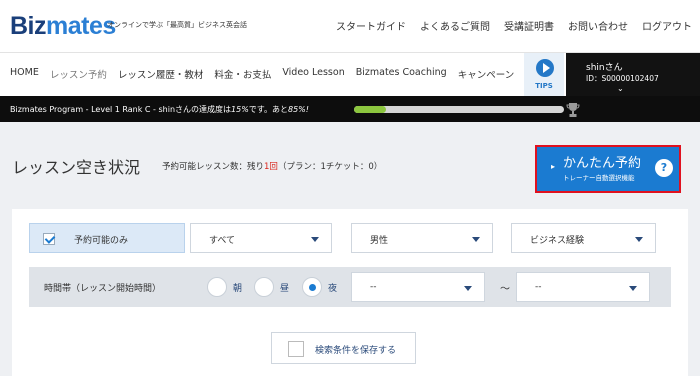 Image resolution: width=700 pixels, height=376 pixels. What do you see at coordinates (101, 241) in the screenshot?
I see `available-only-label: 予約可能のみ` at bounding box center [101, 241].